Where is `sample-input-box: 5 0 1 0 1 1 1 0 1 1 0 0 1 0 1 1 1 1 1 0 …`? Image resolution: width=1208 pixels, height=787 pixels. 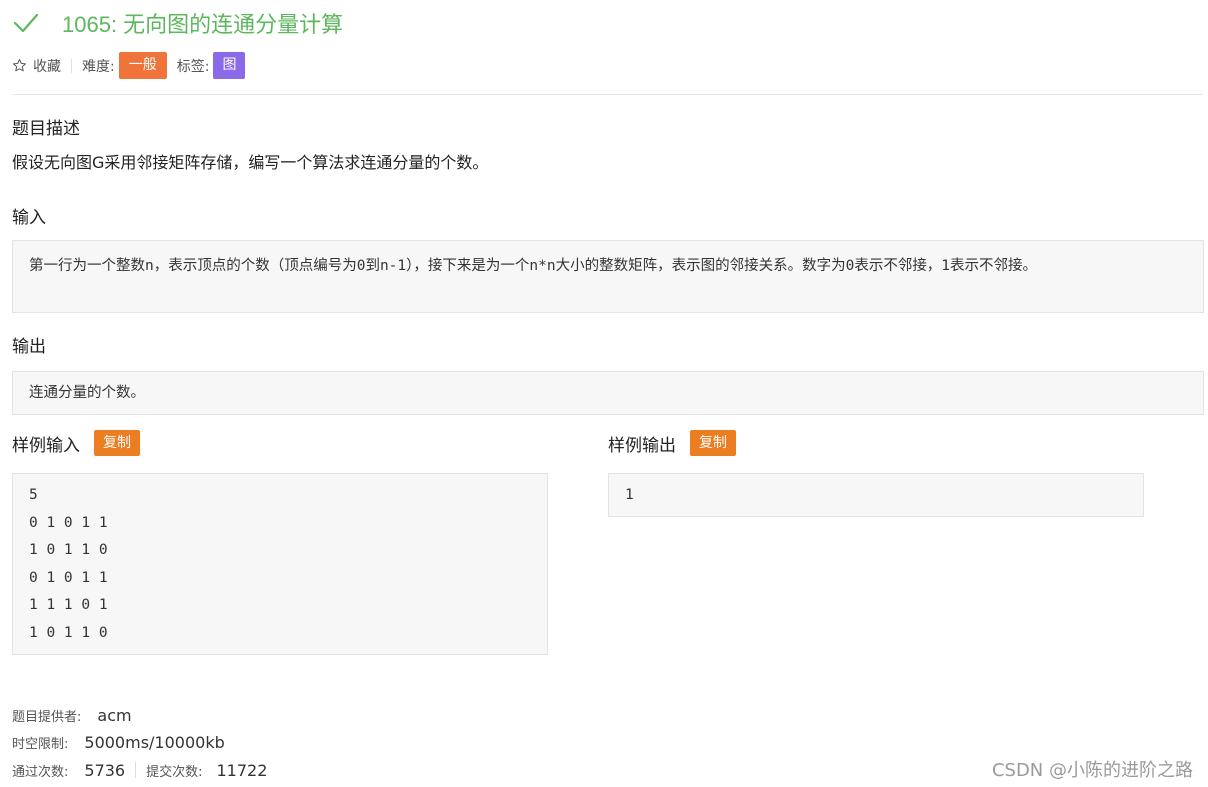 sample-input-box: 5 0 1 0 1 1 1 0 1 1 0 0 1 0 1 1 1 1 1 0 … is located at coordinates (280, 564).